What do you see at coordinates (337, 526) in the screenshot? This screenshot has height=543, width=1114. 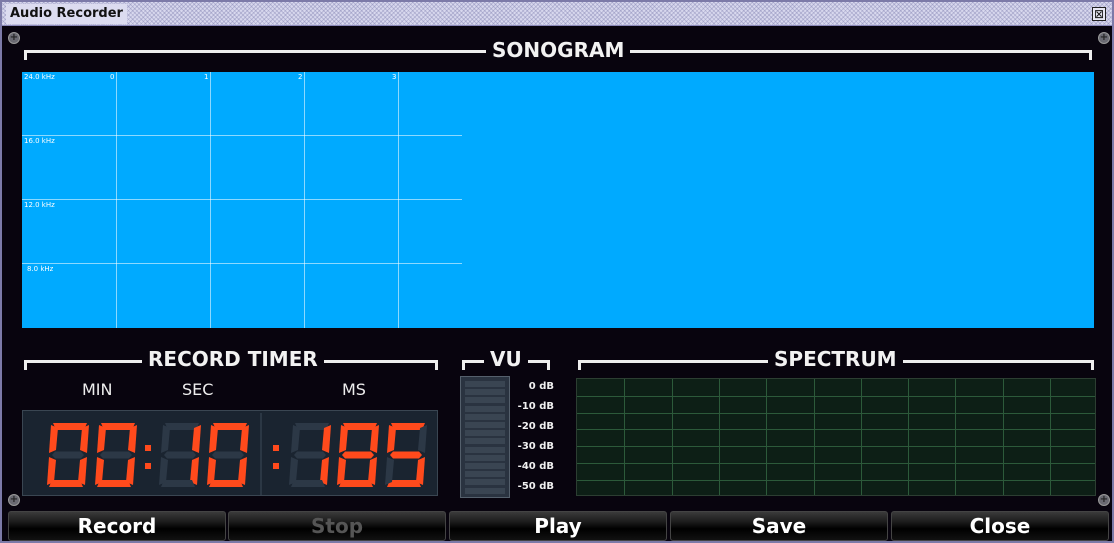 I see `stop-button: Stop` at bounding box center [337, 526].